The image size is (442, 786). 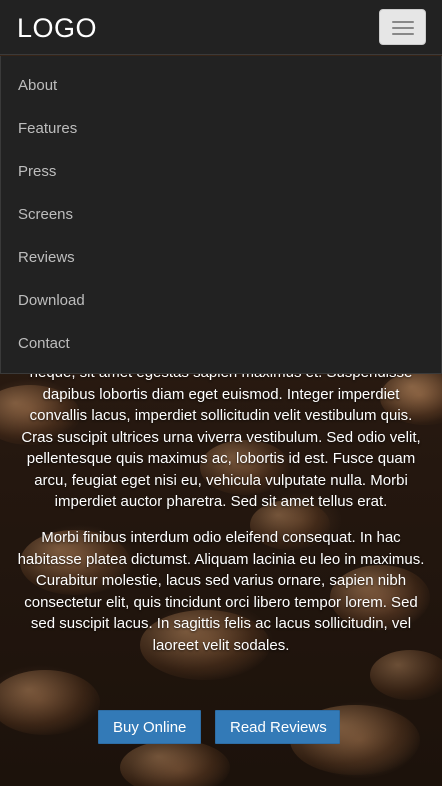 I want to click on menu-item-reviews: Reviews, so click(x=46, y=258).